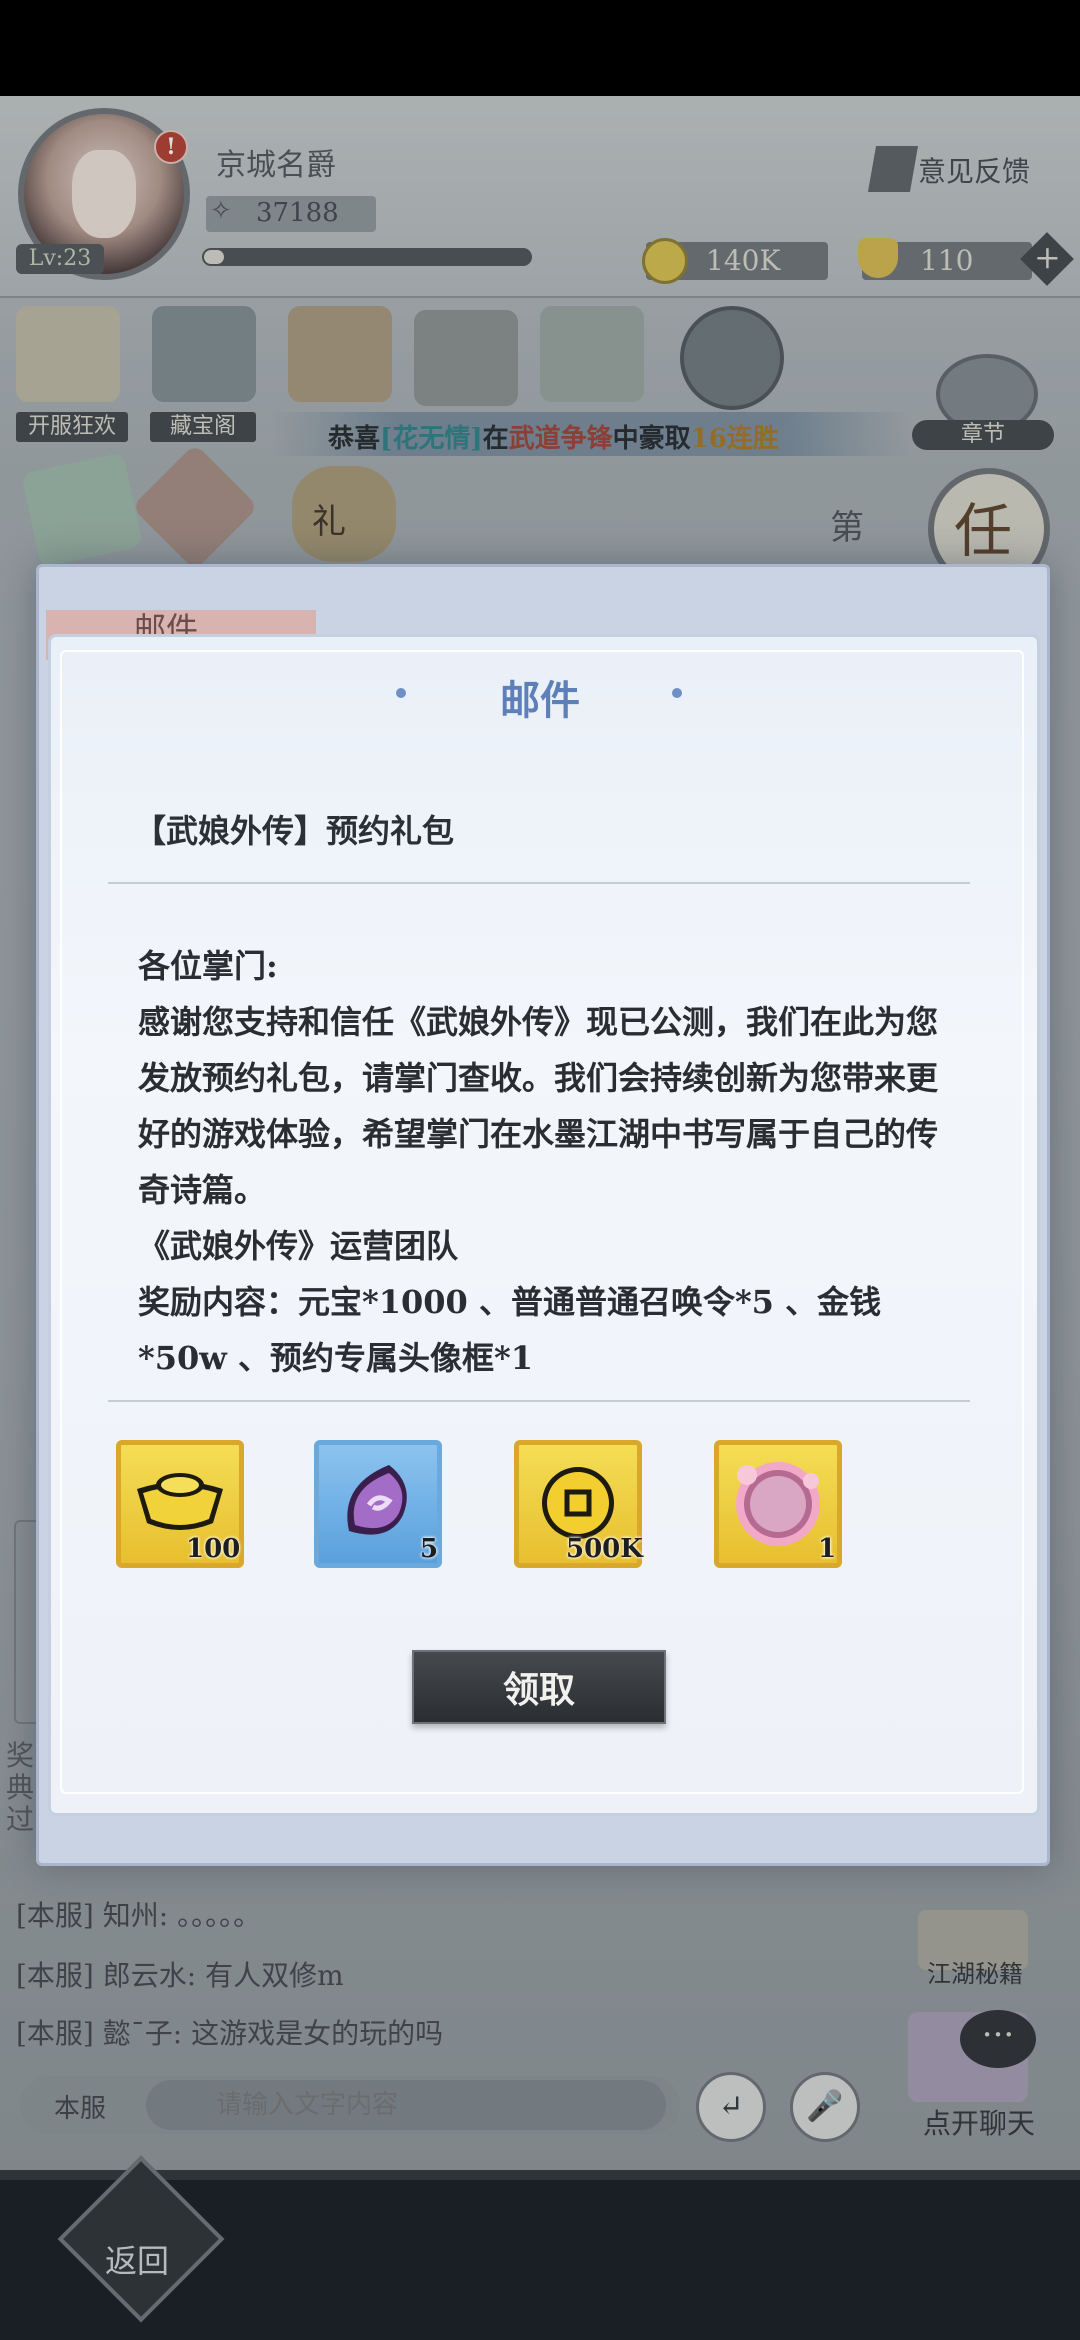  Describe the element at coordinates (539, 1687) in the screenshot. I see `claim-button: 领取` at that location.